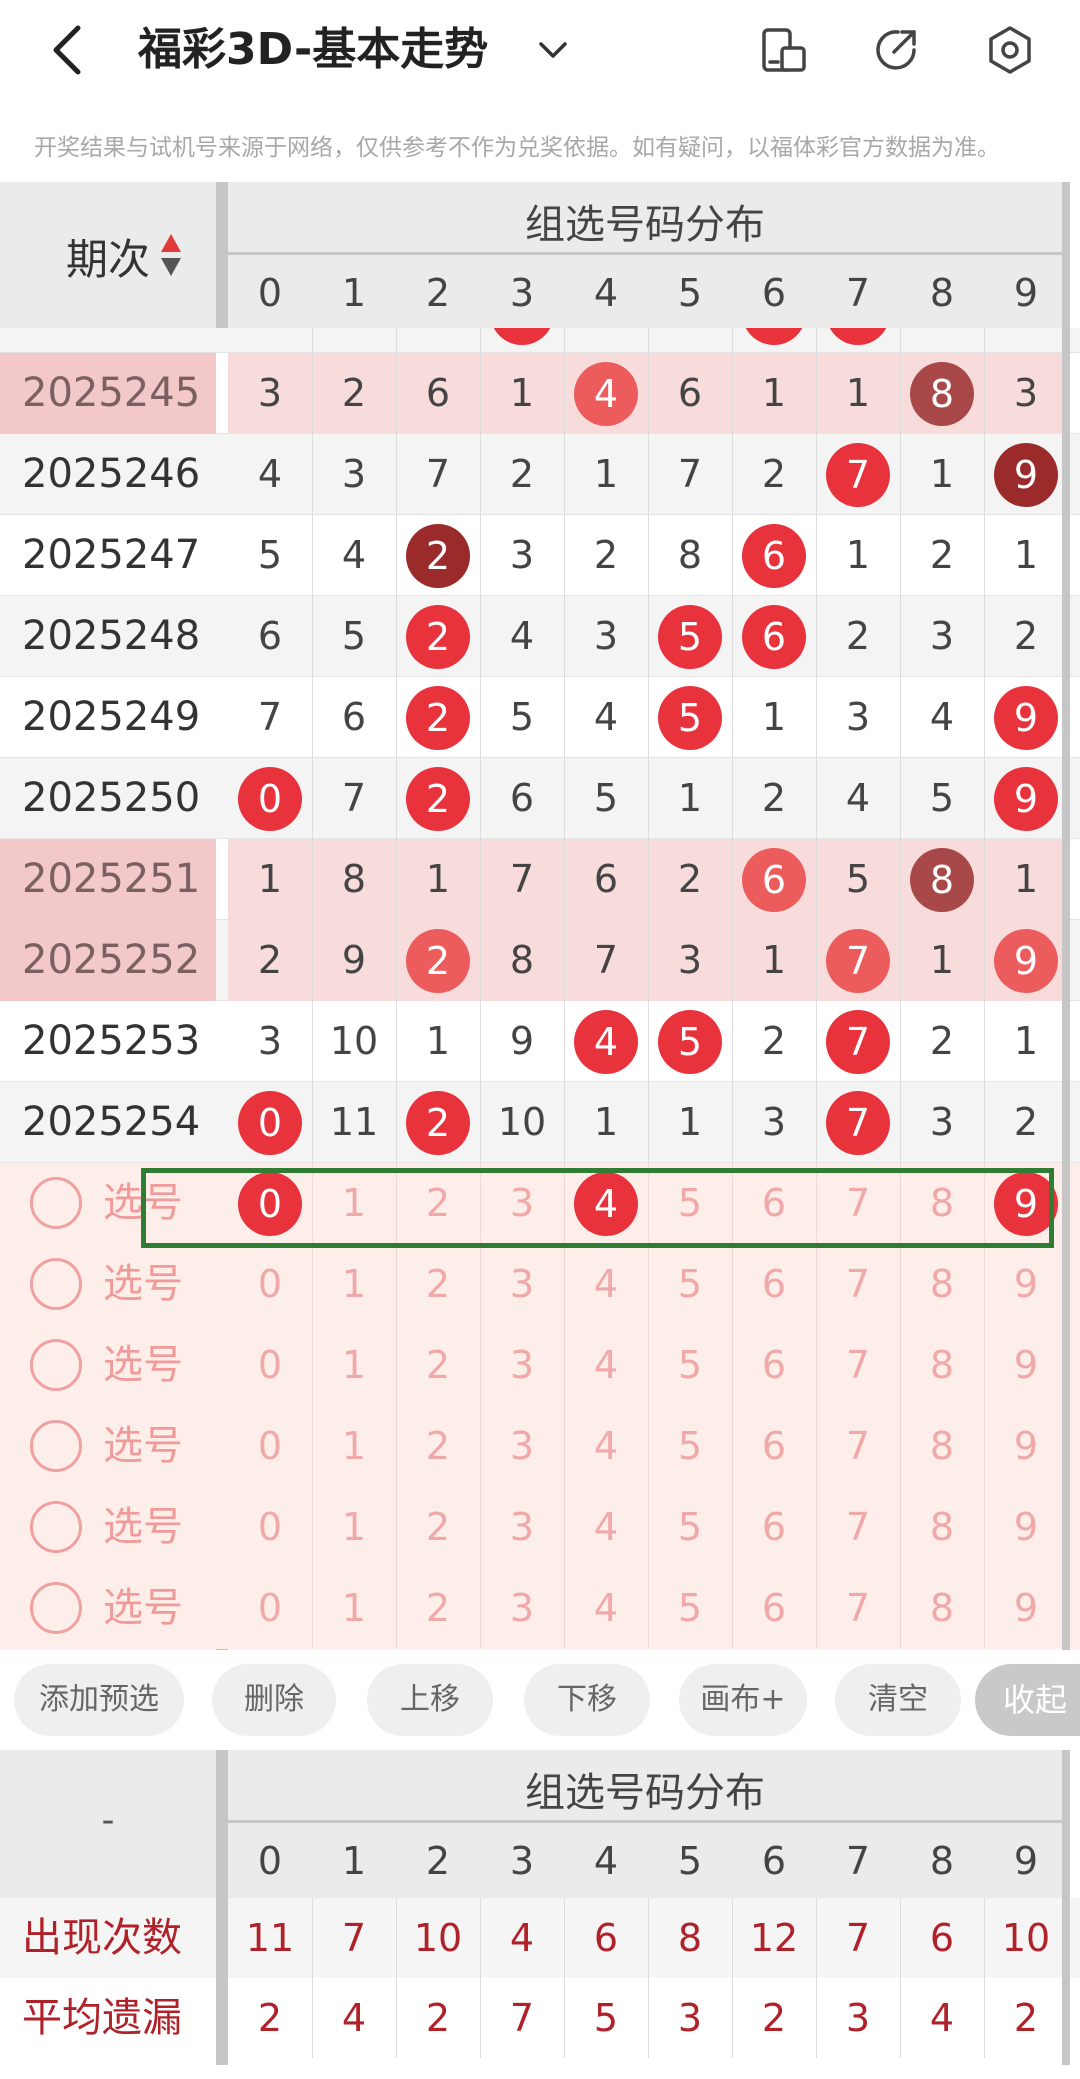 Image resolution: width=1080 pixels, height=2079 pixels. What do you see at coordinates (540, 474) in the screenshot?
I see `table-row: 2025246 4 3 7 2 1 7 2 7 1 9` at bounding box center [540, 474].